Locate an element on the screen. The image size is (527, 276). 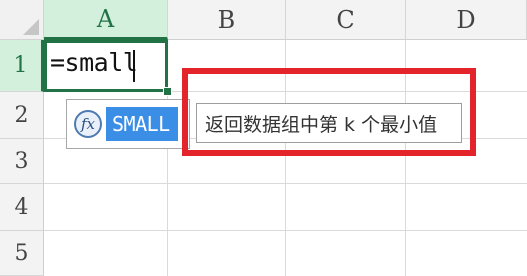
cell-a1-formula: =small is located at coordinates (94, 62).